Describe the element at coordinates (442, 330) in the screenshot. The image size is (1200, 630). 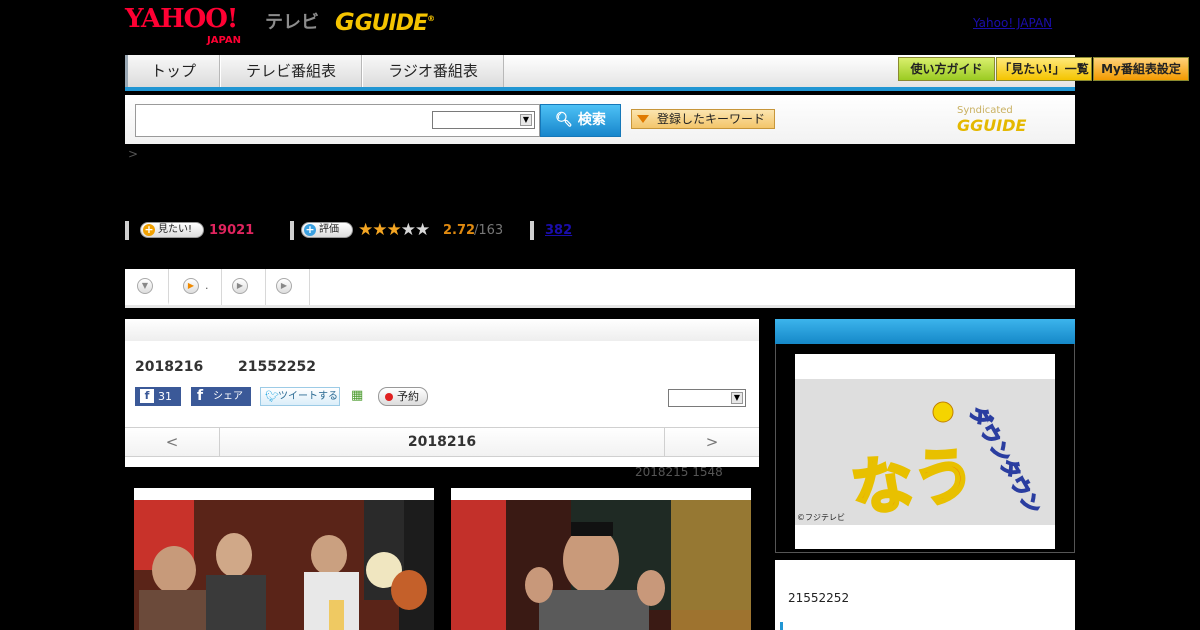
I see `panel-header` at that location.